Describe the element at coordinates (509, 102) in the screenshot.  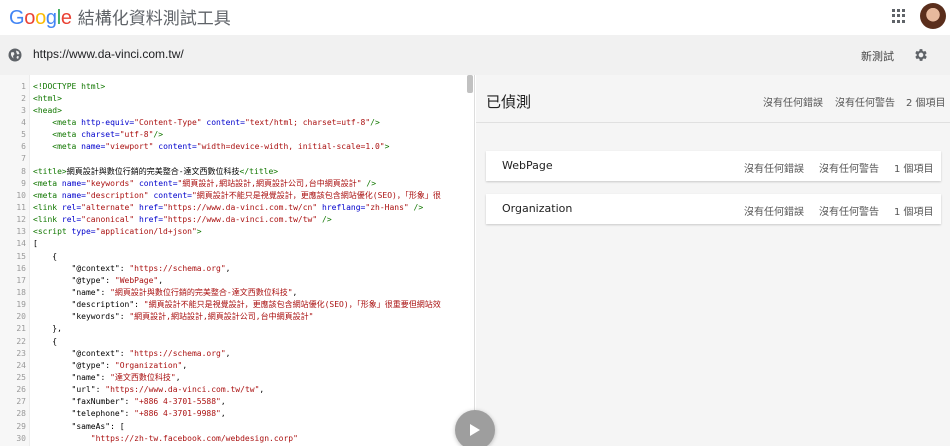
I see `detected-title: 已偵測` at that location.